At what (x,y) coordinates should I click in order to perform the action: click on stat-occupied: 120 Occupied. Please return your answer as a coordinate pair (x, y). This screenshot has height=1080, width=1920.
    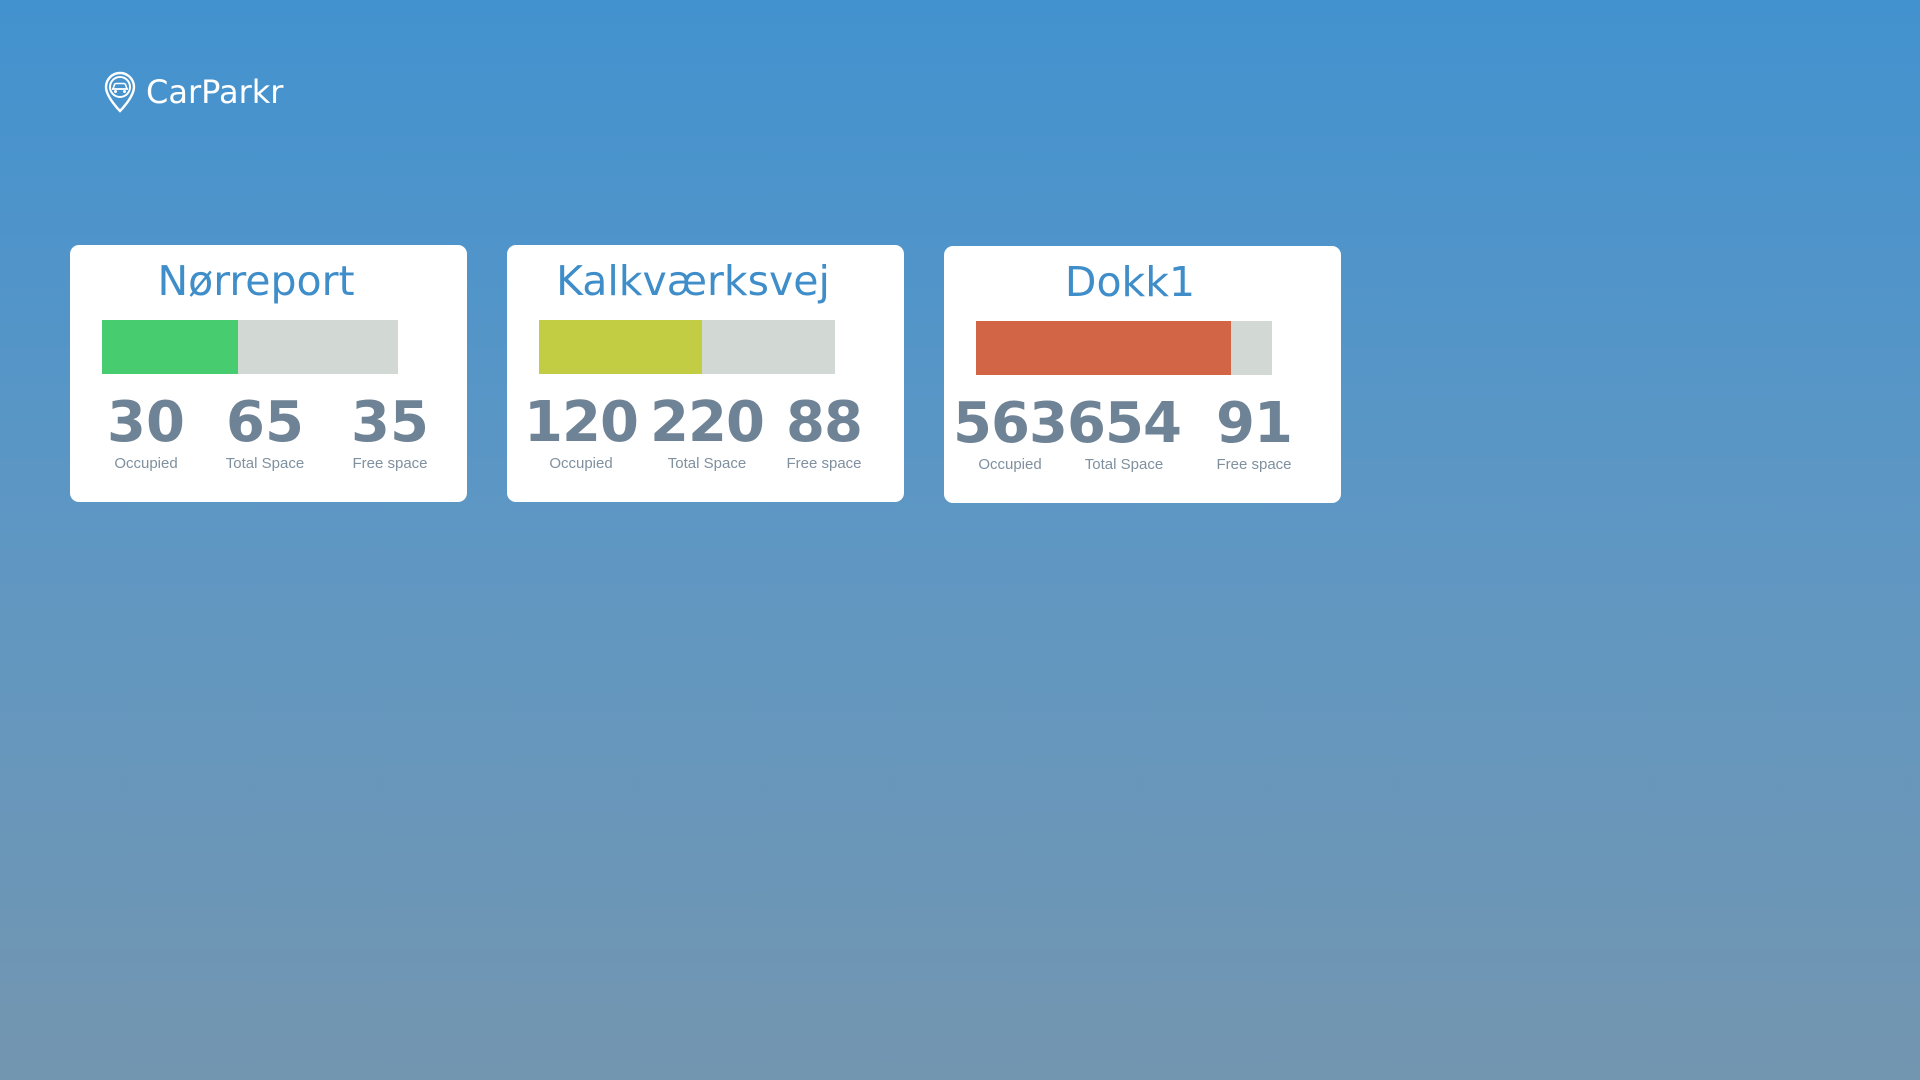
    Looking at the image, I should click on (581, 431).